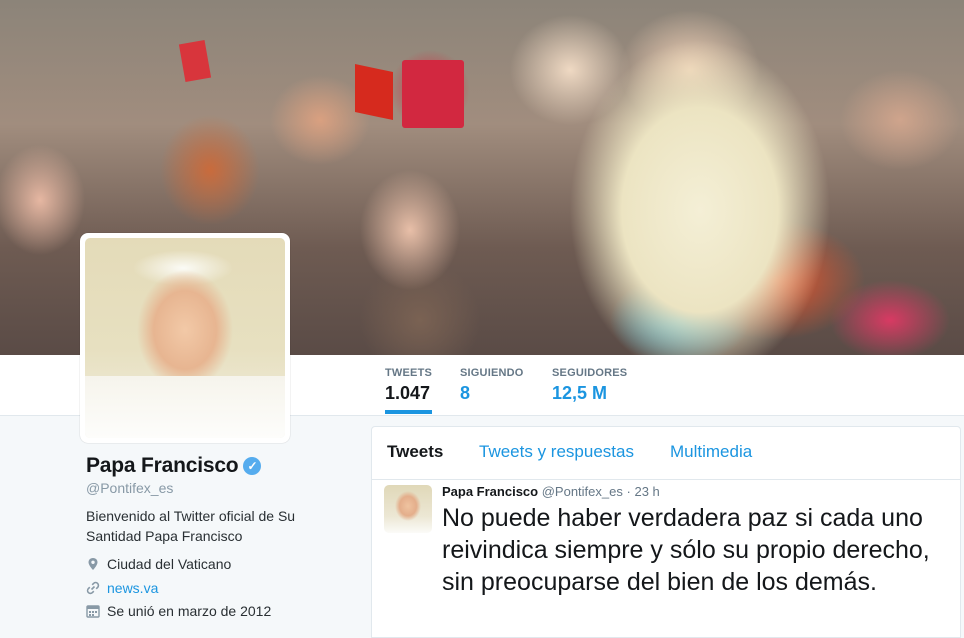  I want to click on stat-value: 1.047, so click(408, 393).